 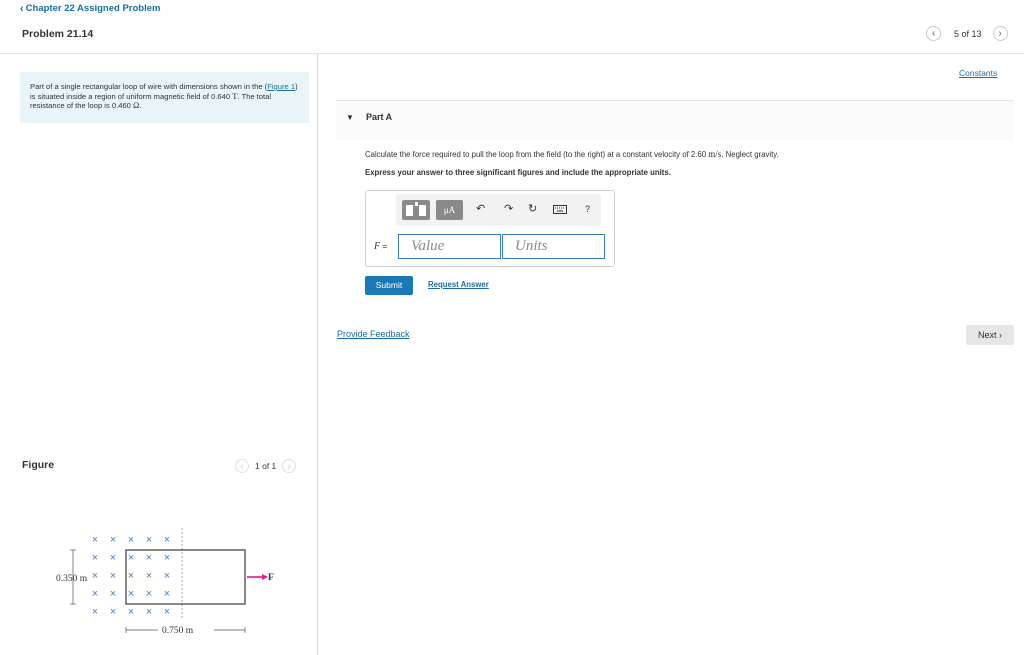 What do you see at coordinates (449, 210) in the screenshot?
I see `units-button: μA` at bounding box center [449, 210].